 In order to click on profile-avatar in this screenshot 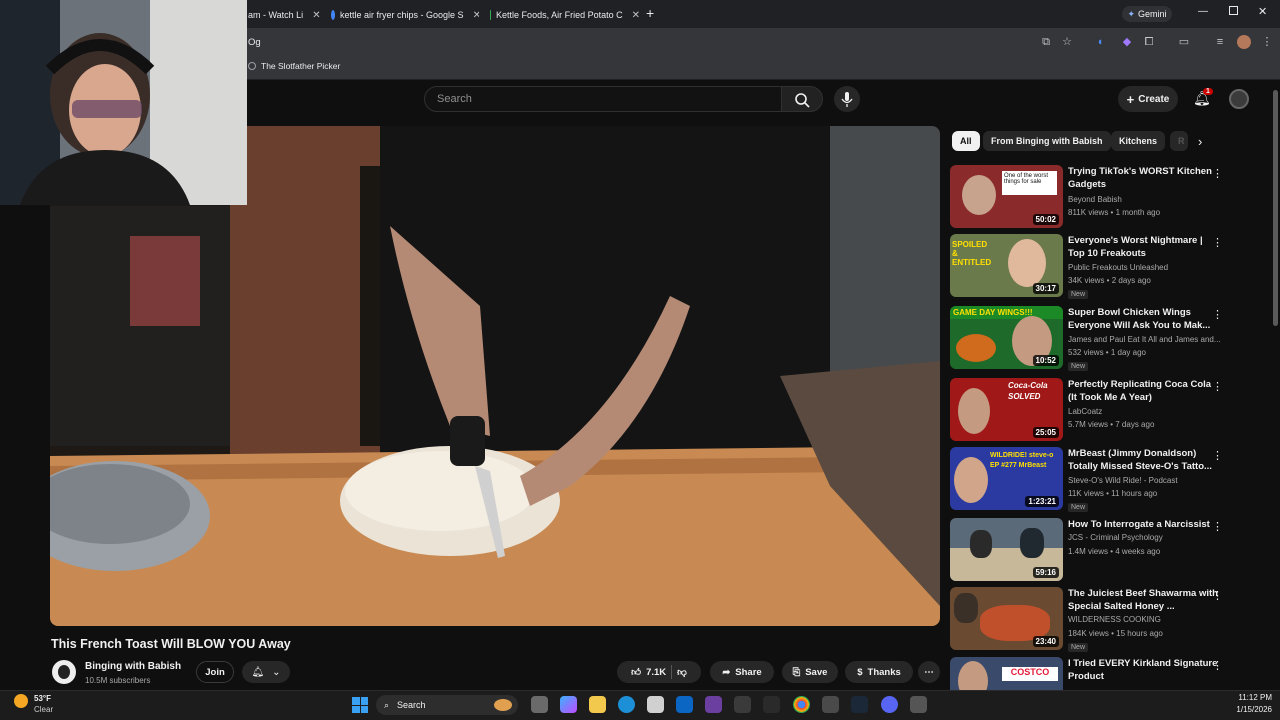, I will do `click(1244, 42)`.